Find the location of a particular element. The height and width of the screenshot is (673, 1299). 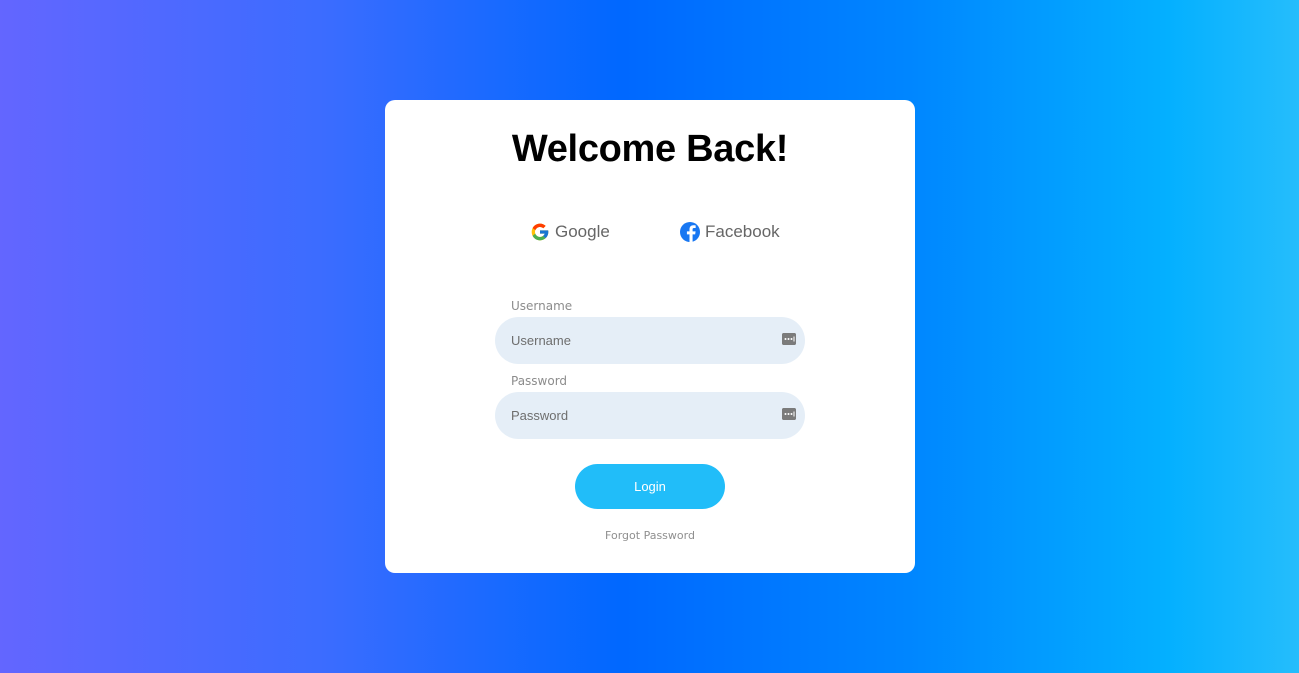

password-label: Password is located at coordinates (539, 381).